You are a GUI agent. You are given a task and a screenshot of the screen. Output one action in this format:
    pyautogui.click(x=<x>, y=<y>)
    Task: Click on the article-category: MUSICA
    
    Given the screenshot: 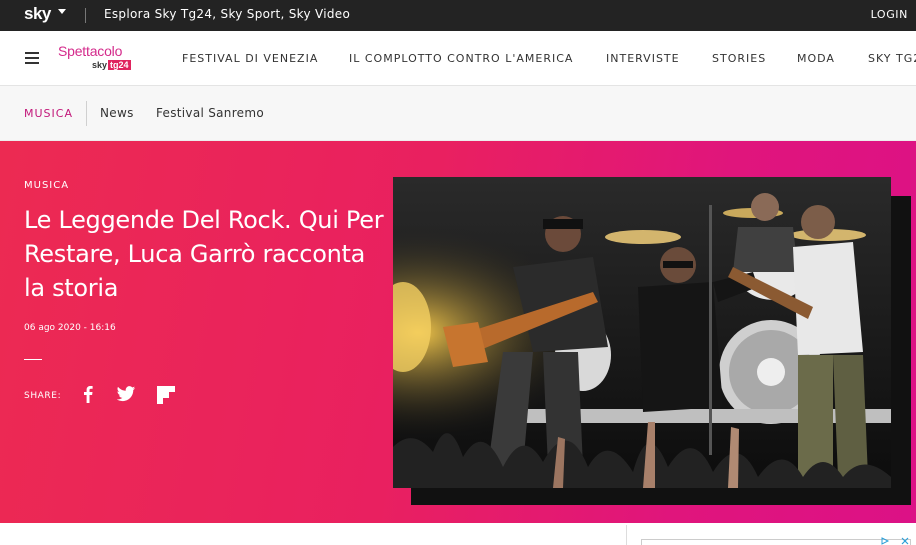 What is the action you would take?
    pyautogui.click(x=46, y=185)
    